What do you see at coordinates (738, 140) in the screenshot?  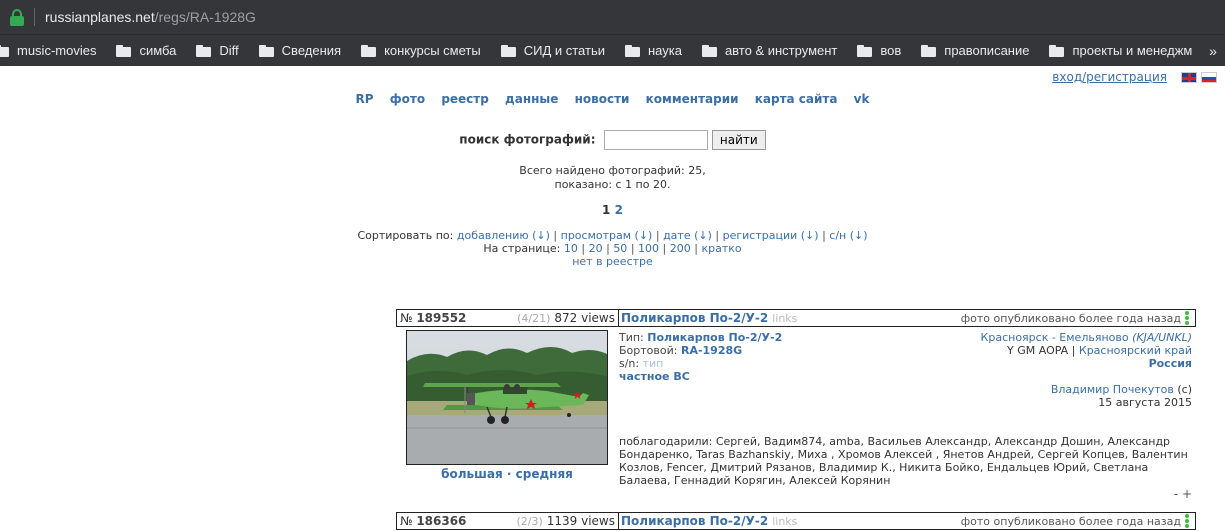 I see `search-button: найти` at bounding box center [738, 140].